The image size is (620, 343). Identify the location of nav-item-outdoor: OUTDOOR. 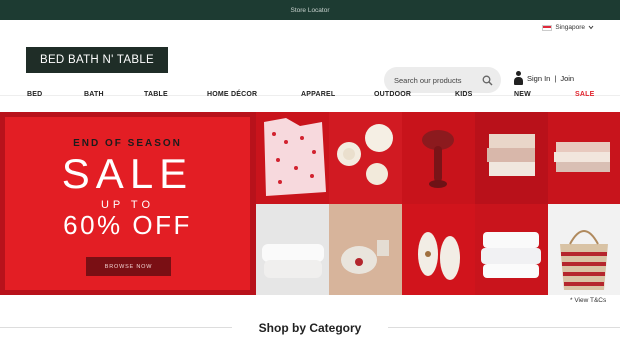
(392, 94).